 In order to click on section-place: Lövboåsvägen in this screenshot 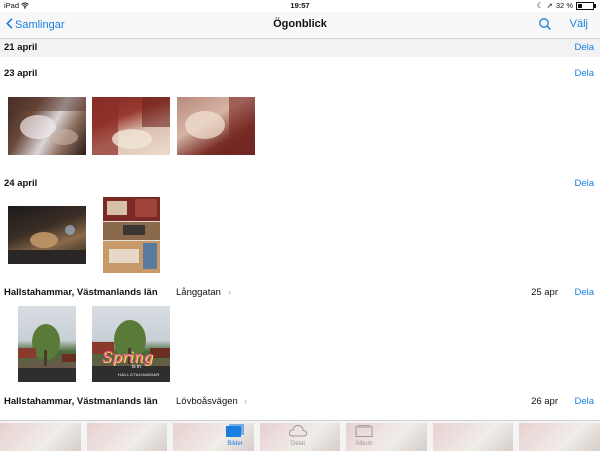, I will do `click(207, 401)`.